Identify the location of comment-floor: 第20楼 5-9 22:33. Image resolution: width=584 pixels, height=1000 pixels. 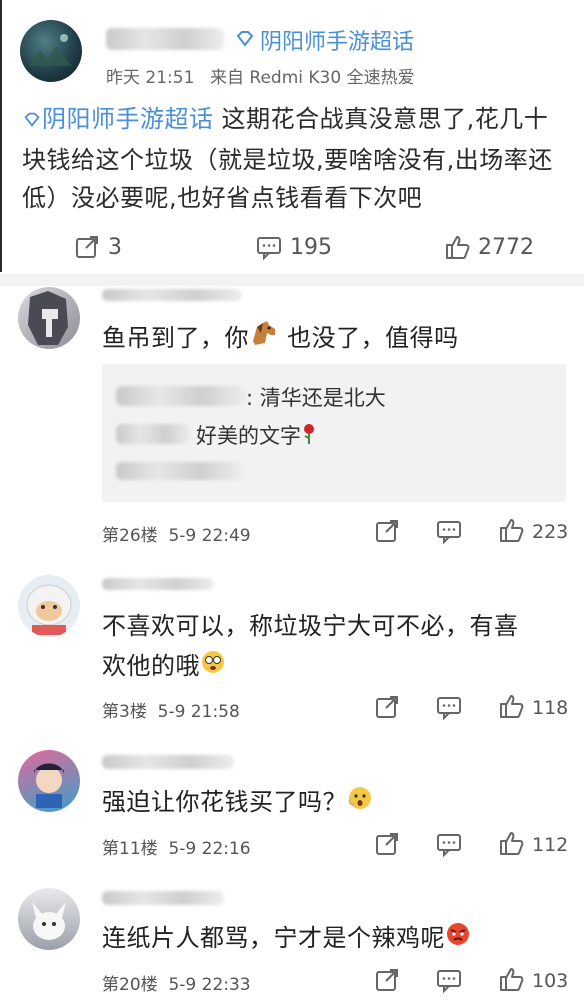
(176, 985).